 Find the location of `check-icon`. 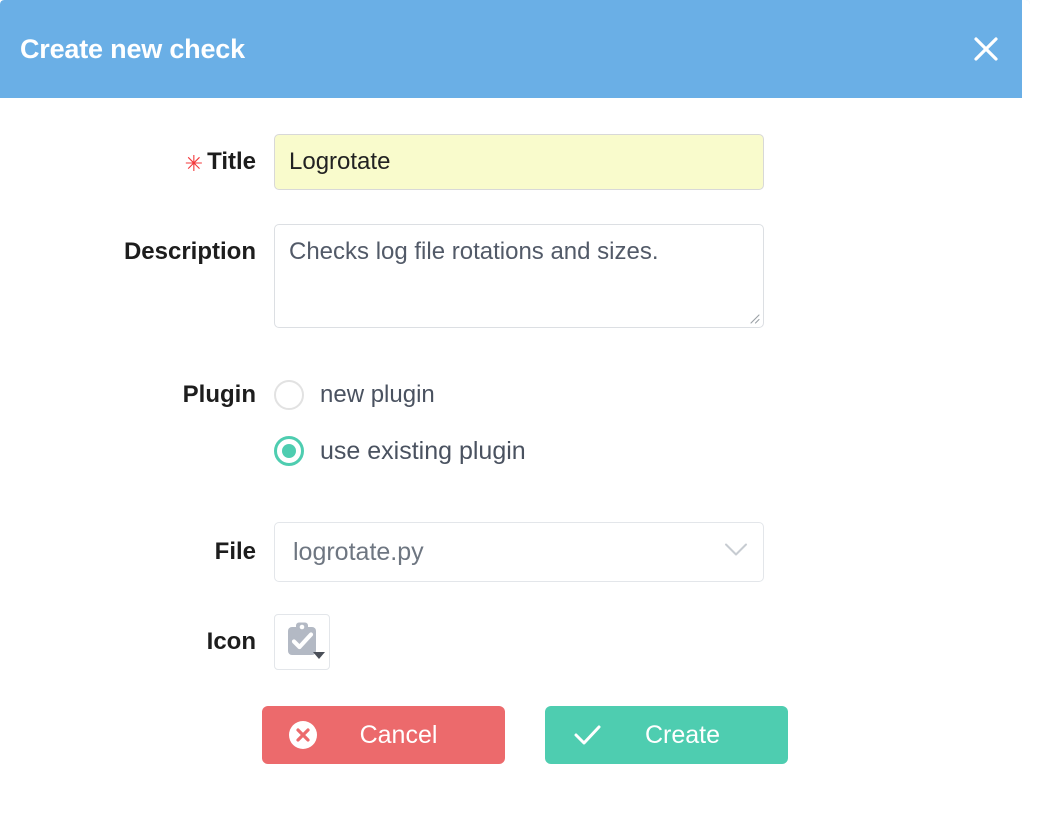

check-icon is located at coordinates (587, 735).